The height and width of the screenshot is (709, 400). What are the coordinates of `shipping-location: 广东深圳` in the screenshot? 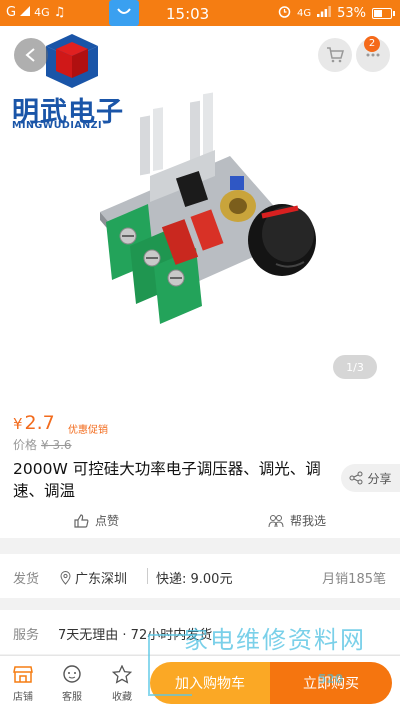 It's located at (93, 577).